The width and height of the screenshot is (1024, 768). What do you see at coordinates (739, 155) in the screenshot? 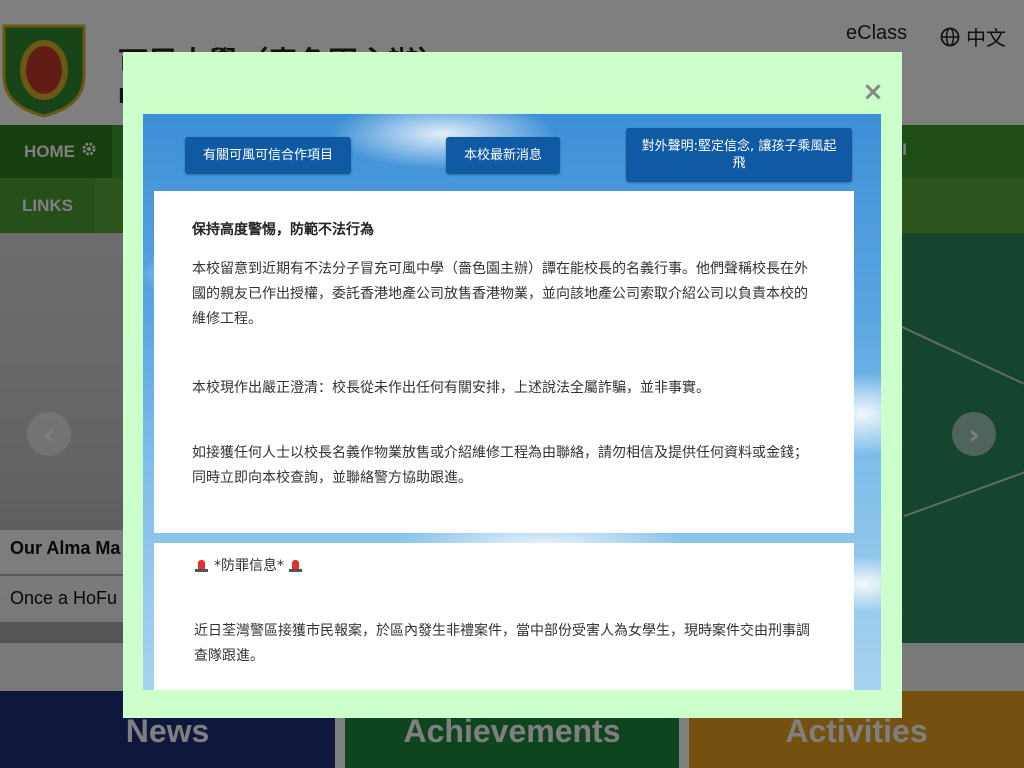
I see `public-statement-button: 對外聲明:堅定信念, 讓孩子乘風起飛` at bounding box center [739, 155].